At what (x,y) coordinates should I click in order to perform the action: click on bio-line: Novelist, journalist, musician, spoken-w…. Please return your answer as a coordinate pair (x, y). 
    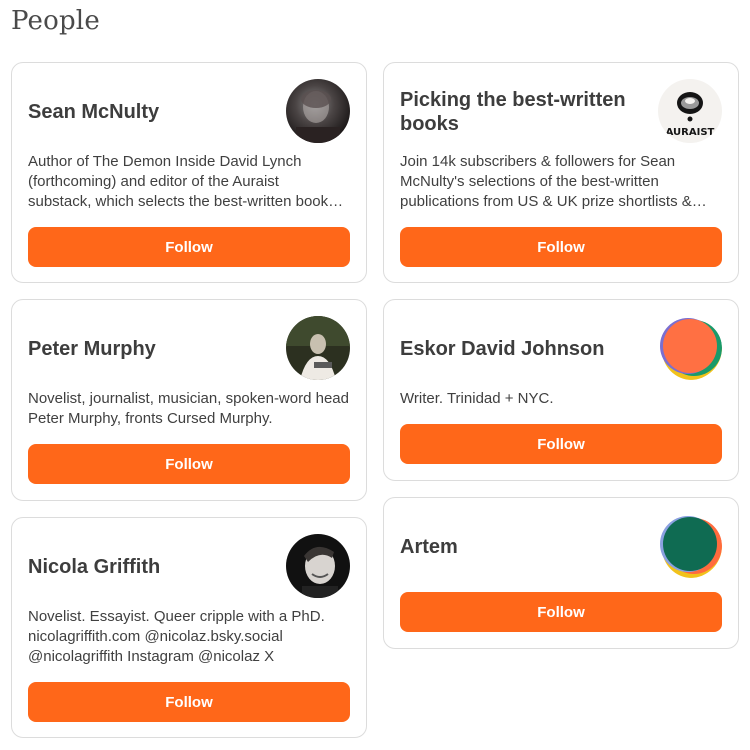
    Looking at the image, I should click on (188, 398).